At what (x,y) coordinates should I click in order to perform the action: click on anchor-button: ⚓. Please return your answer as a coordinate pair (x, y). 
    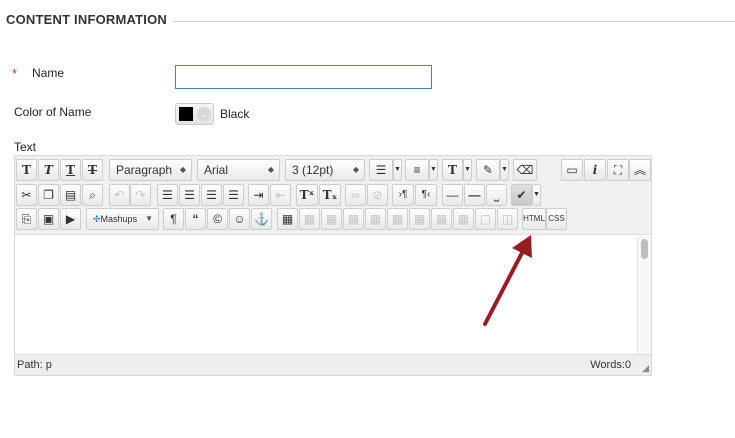
    Looking at the image, I should click on (261, 219).